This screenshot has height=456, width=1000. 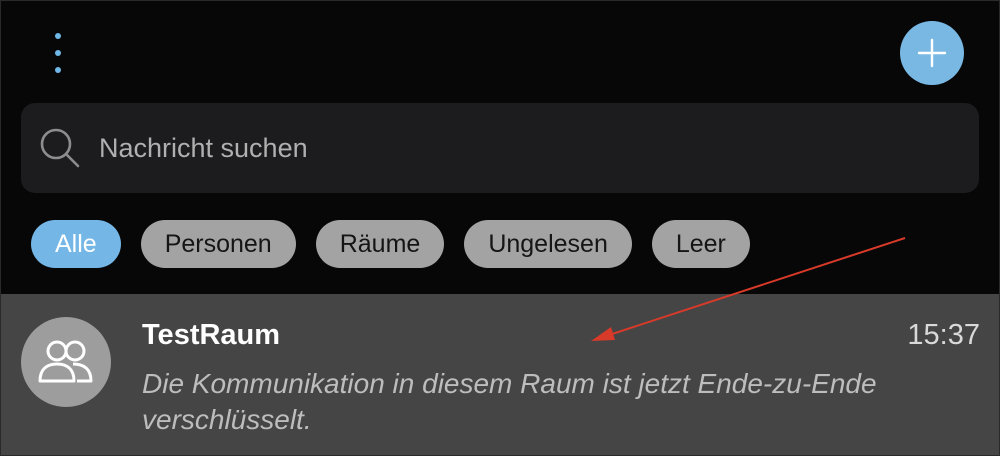 What do you see at coordinates (943, 335) in the screenshot?
I see `room-timestamp: 15:37` at bounding box center [943, 335].